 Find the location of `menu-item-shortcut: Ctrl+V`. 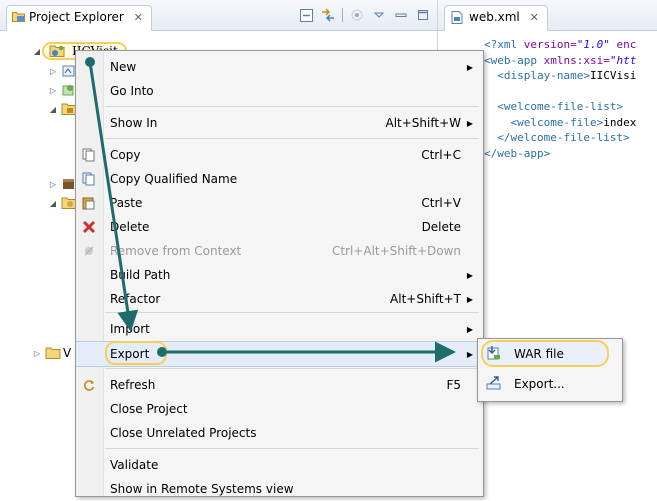

menu-item-shortcut: Ctrl+V is located at coordinates (441, 203).